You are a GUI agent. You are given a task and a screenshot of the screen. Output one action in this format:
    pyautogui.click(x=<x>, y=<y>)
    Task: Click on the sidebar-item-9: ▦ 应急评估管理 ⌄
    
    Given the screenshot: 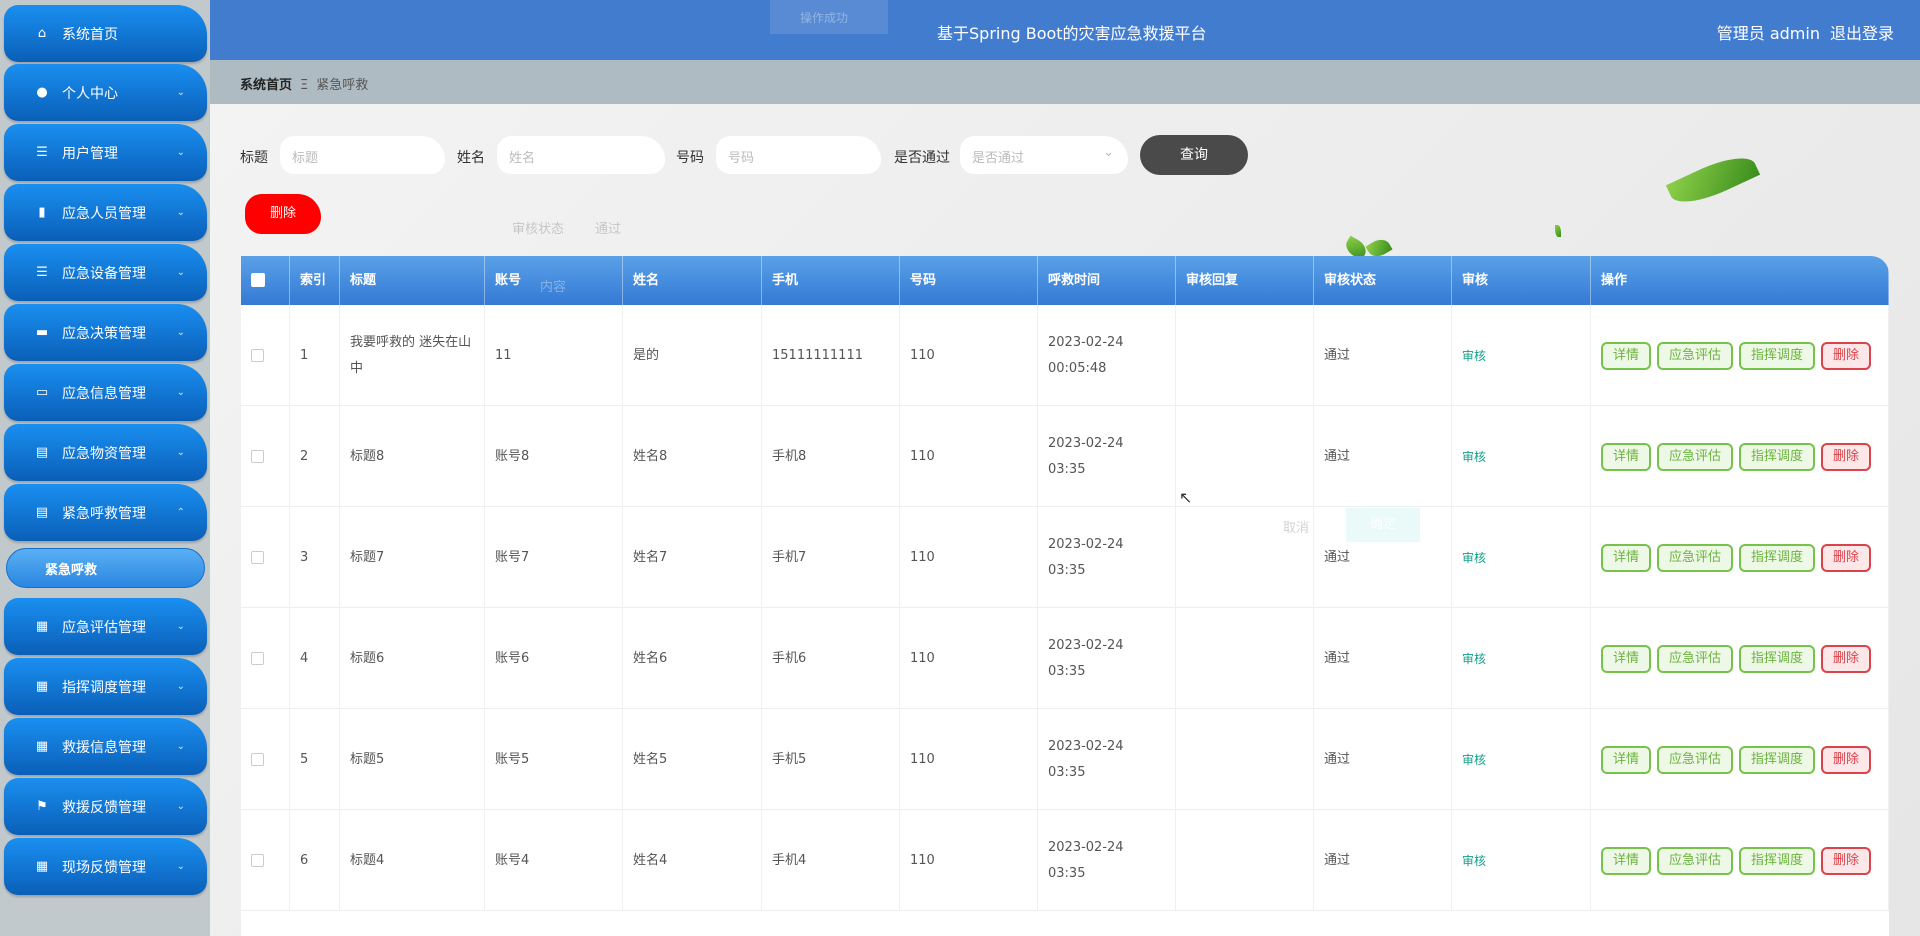 What is the action you would take?
    pyautogui.click(x=105, y=626)
    